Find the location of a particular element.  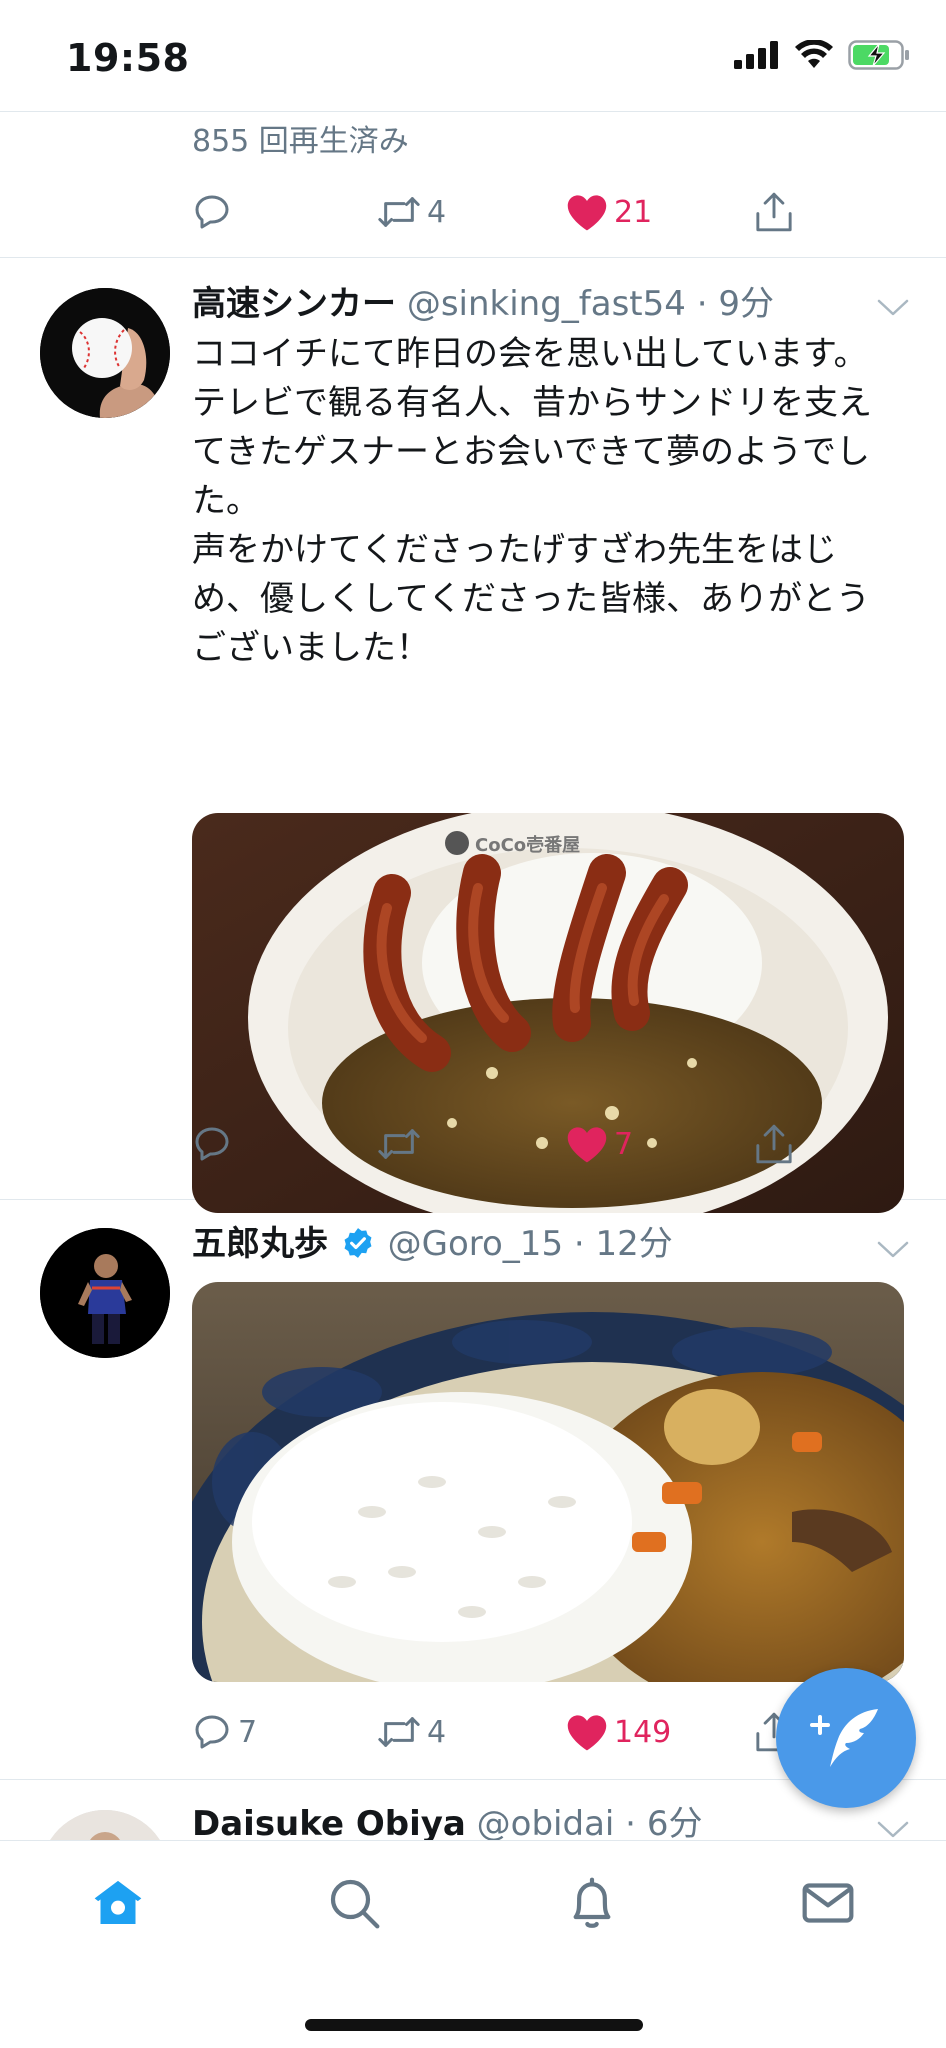

tweet-header: 高速シンカー @sinking_fast54 · 9分 is located at coordinates (559, 304).